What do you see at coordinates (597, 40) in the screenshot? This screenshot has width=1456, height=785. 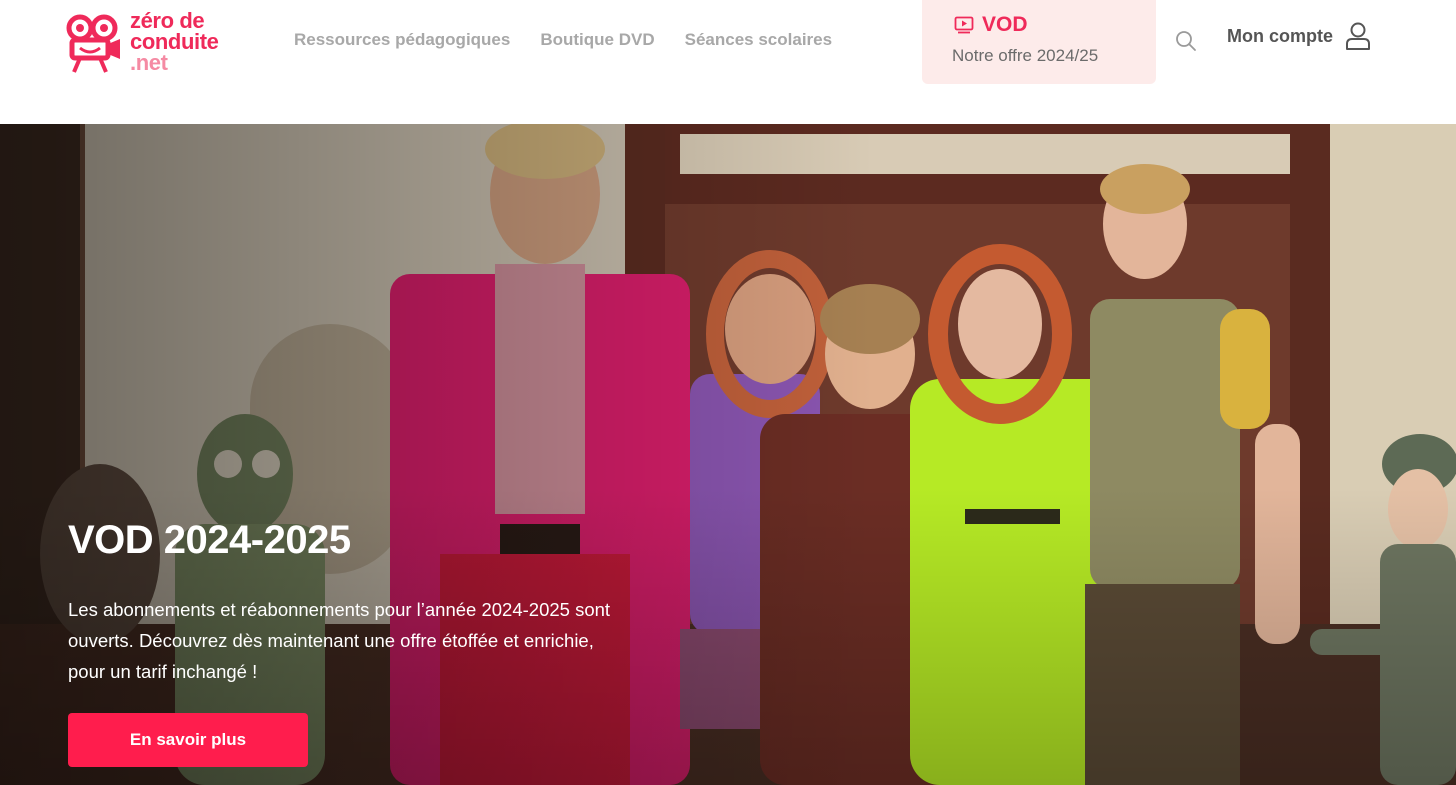 I see `nav-item-boutique-dvd: Boutique DVD` at bounding box center [597, 40].